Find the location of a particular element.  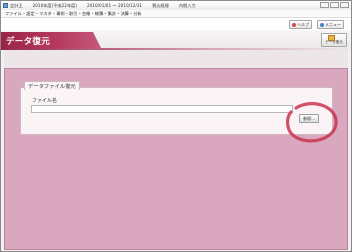

page-header: データ復元 データ復元 is located at coordinates (176, 40).